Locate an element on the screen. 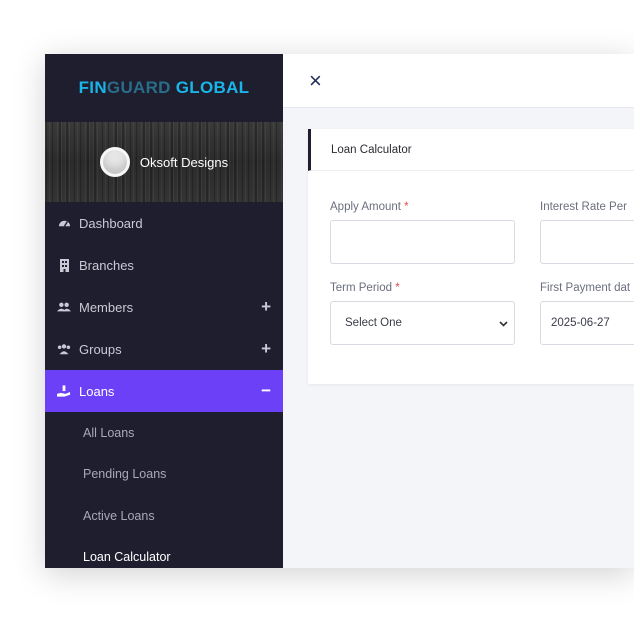 The image size is (634, 620). sidebar-subitem-loan-calculator: Loan Calculator is located at coordinates (164, 553).